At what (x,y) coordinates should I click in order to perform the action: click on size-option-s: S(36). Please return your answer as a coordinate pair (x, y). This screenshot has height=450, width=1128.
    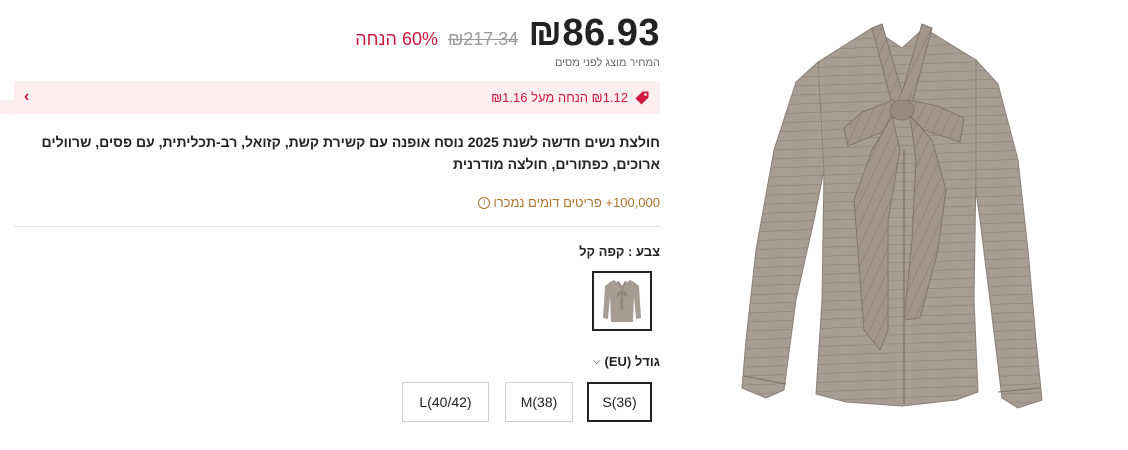
    Looking at the image, I should click on (619, 402).